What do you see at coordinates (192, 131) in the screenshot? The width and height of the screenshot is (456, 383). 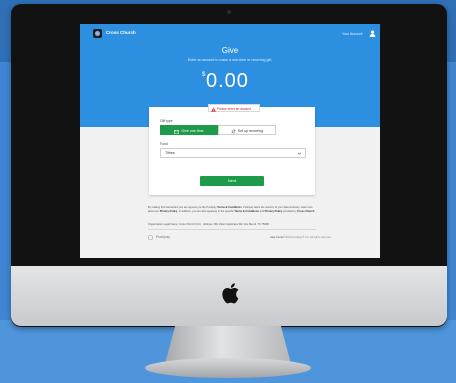 I see `give-one-time-label: Give one time` at bounding box center [192, 131].